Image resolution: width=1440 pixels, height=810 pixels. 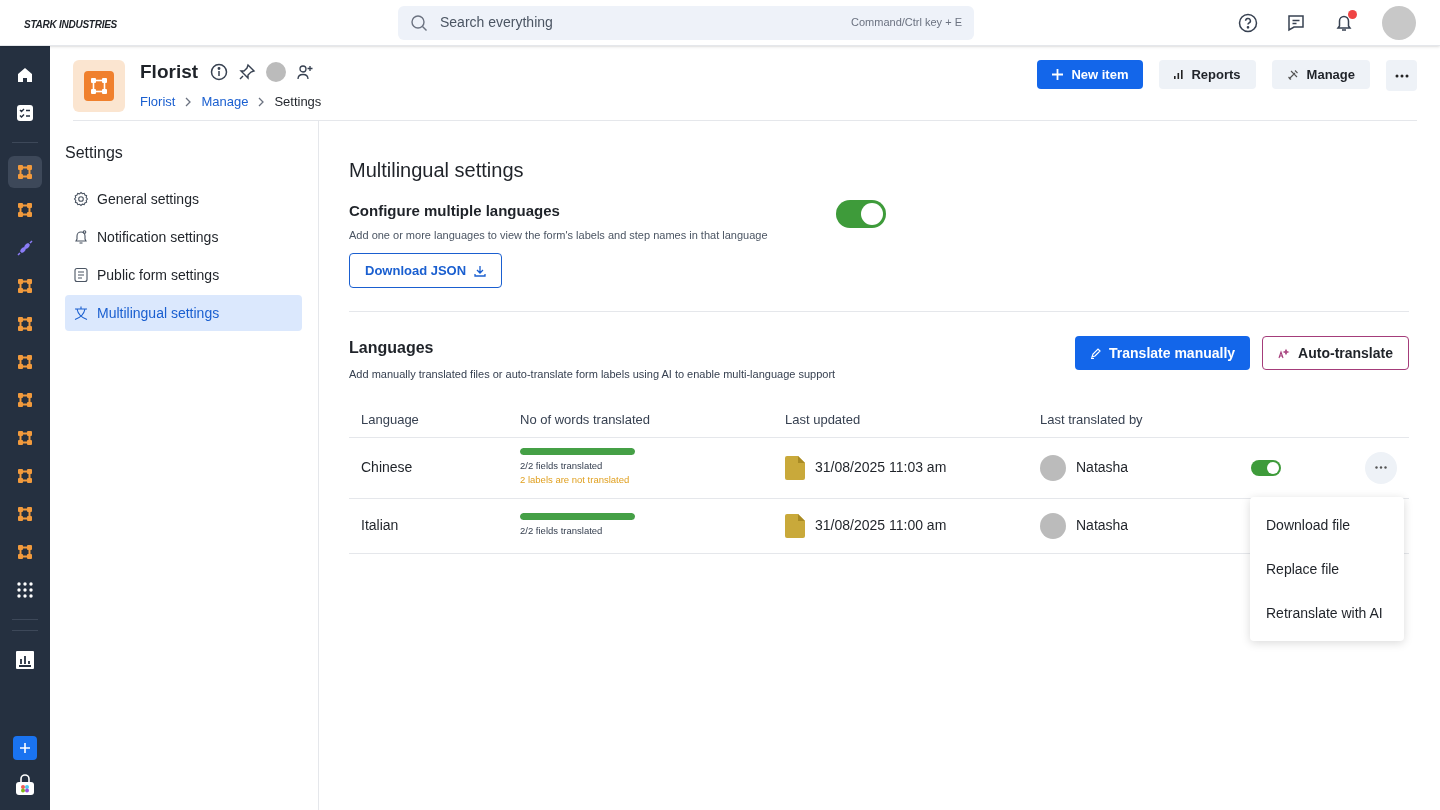 I want to click on table-cell-text: 31/08/2025 11:03 am, so click(x=881, y=467).